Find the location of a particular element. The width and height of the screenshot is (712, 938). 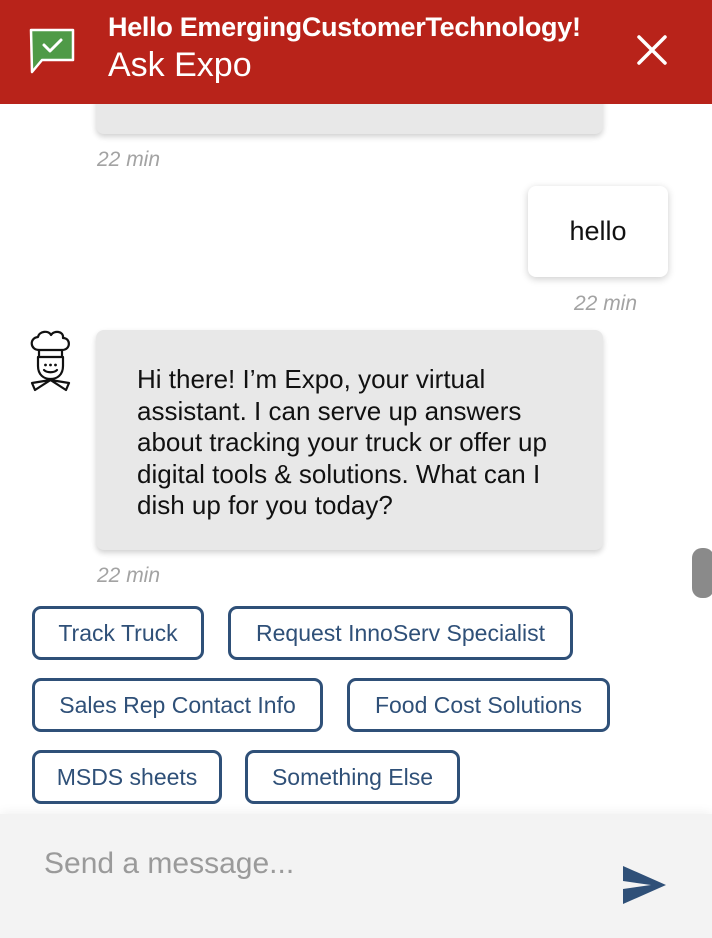

quick-reply-food-cost-solutions: Food Cost Solutions is located at coordinates (478, 705).